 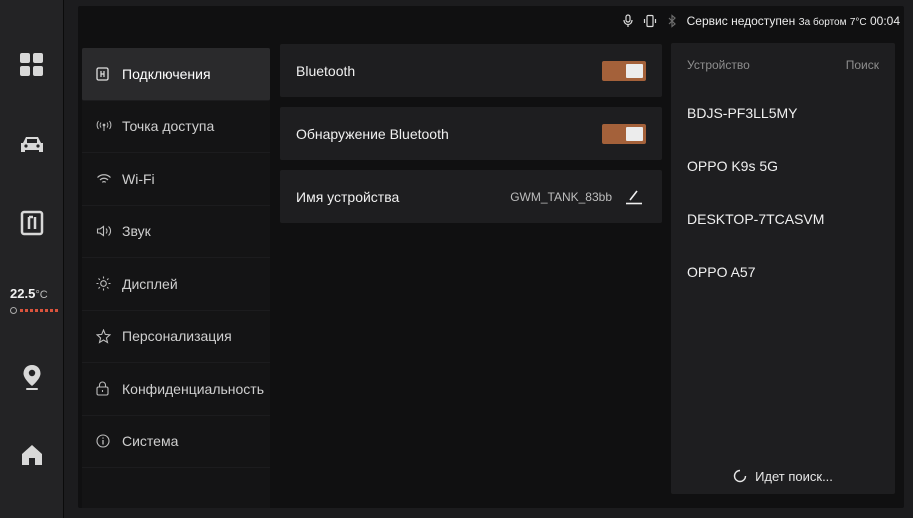 What do you see at coordinates (858, 22) in the screenshot?
I see `outside-temperature: 7°C` at bounding box center [858, 22].